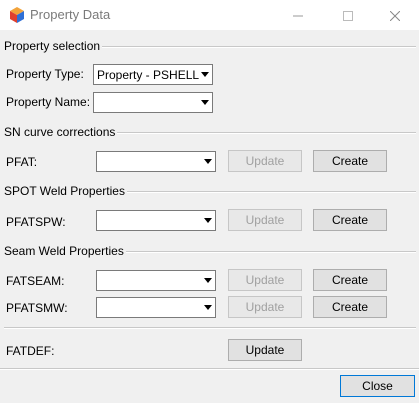  What do you see at coordinates (350, 220) in the screenshot?
I see `pfatspw-create-button: Create` at bounding box center [350, 220].